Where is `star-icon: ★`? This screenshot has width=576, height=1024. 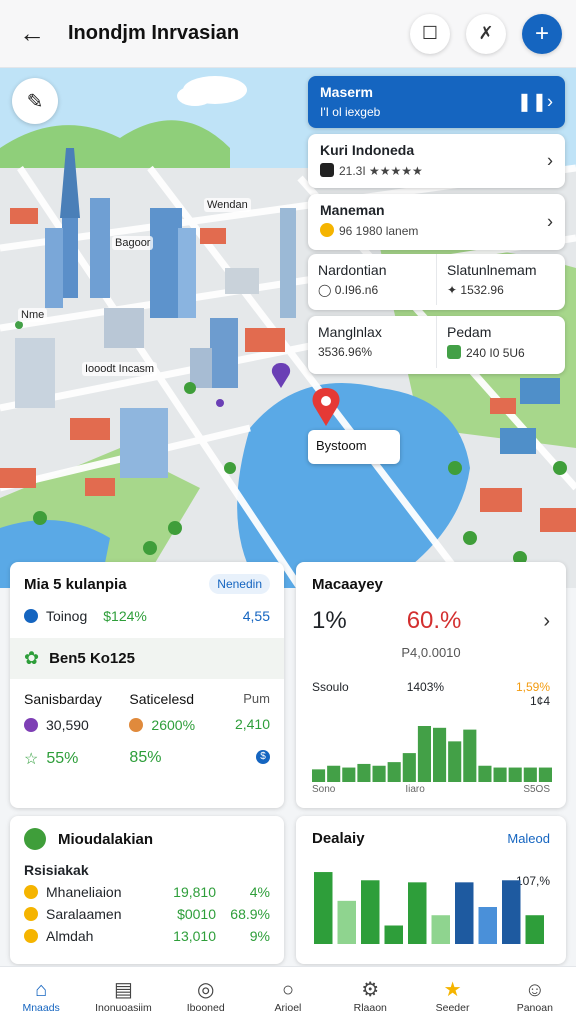 star-icon: ★ is located at coordinates (452, 989).